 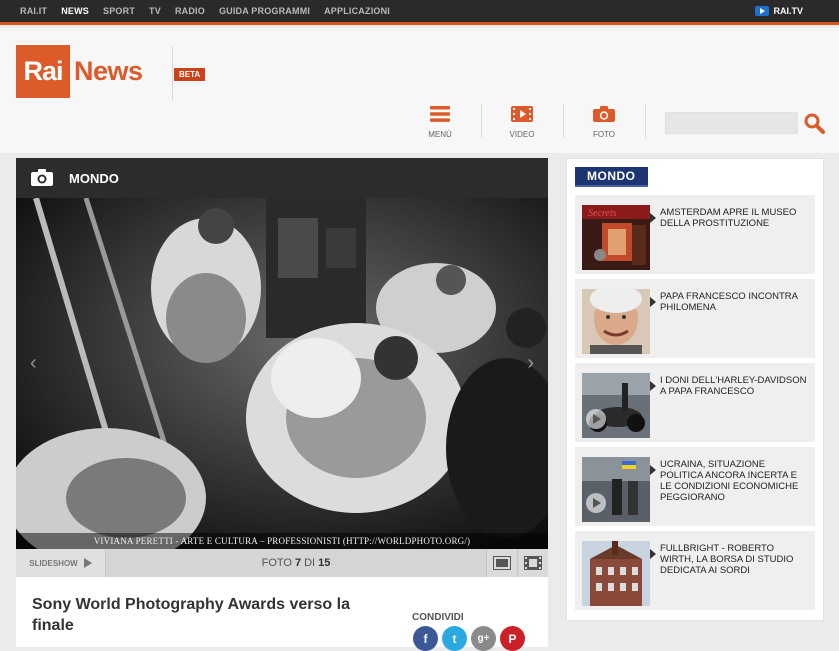 What do you see at coordinates (731, 123) in the screenshot?
I see `search-input` at bounding box center [731, 123].